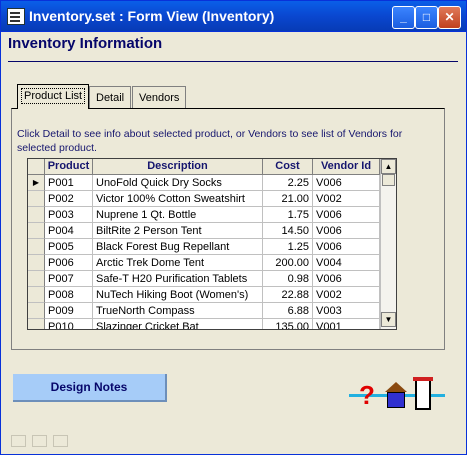 This screenshot has height=455, width=467. Describe the element at coordinates (346, 324) in the screenshot. I see `vendor-id-cell: V001` at that location.